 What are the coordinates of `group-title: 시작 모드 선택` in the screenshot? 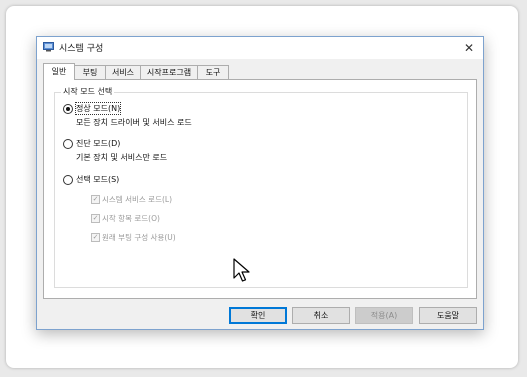 It's located at (88, 91).